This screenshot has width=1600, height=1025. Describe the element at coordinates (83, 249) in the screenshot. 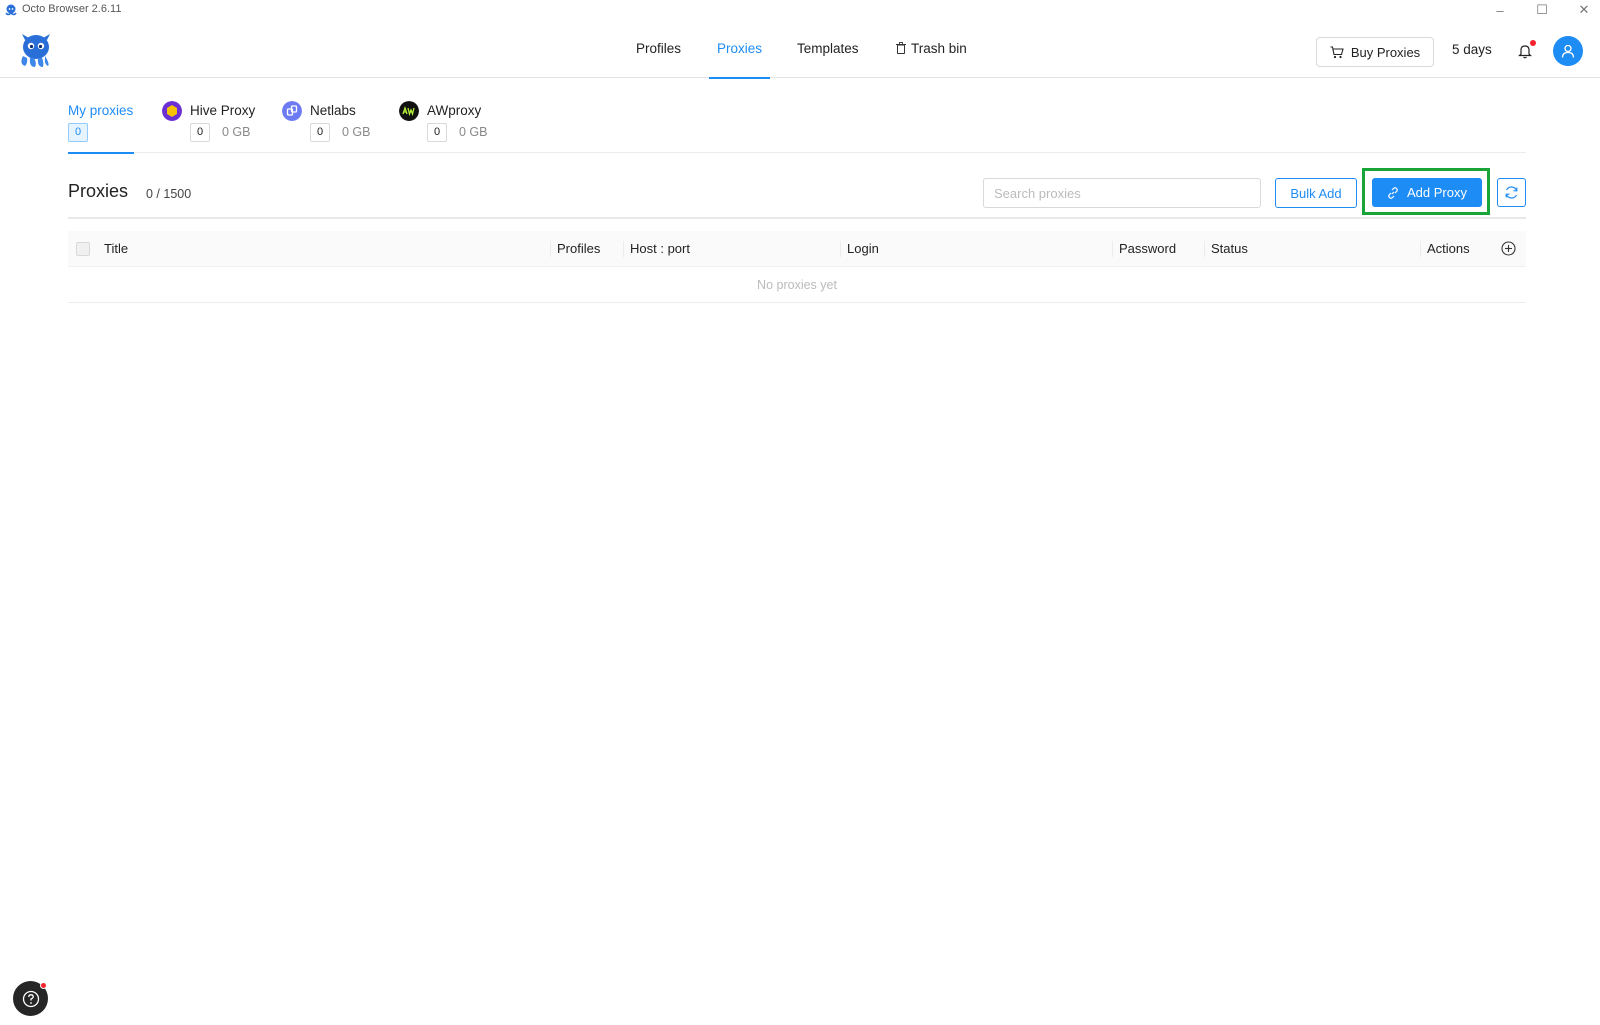

I see `select-all-checkbox` at that location.